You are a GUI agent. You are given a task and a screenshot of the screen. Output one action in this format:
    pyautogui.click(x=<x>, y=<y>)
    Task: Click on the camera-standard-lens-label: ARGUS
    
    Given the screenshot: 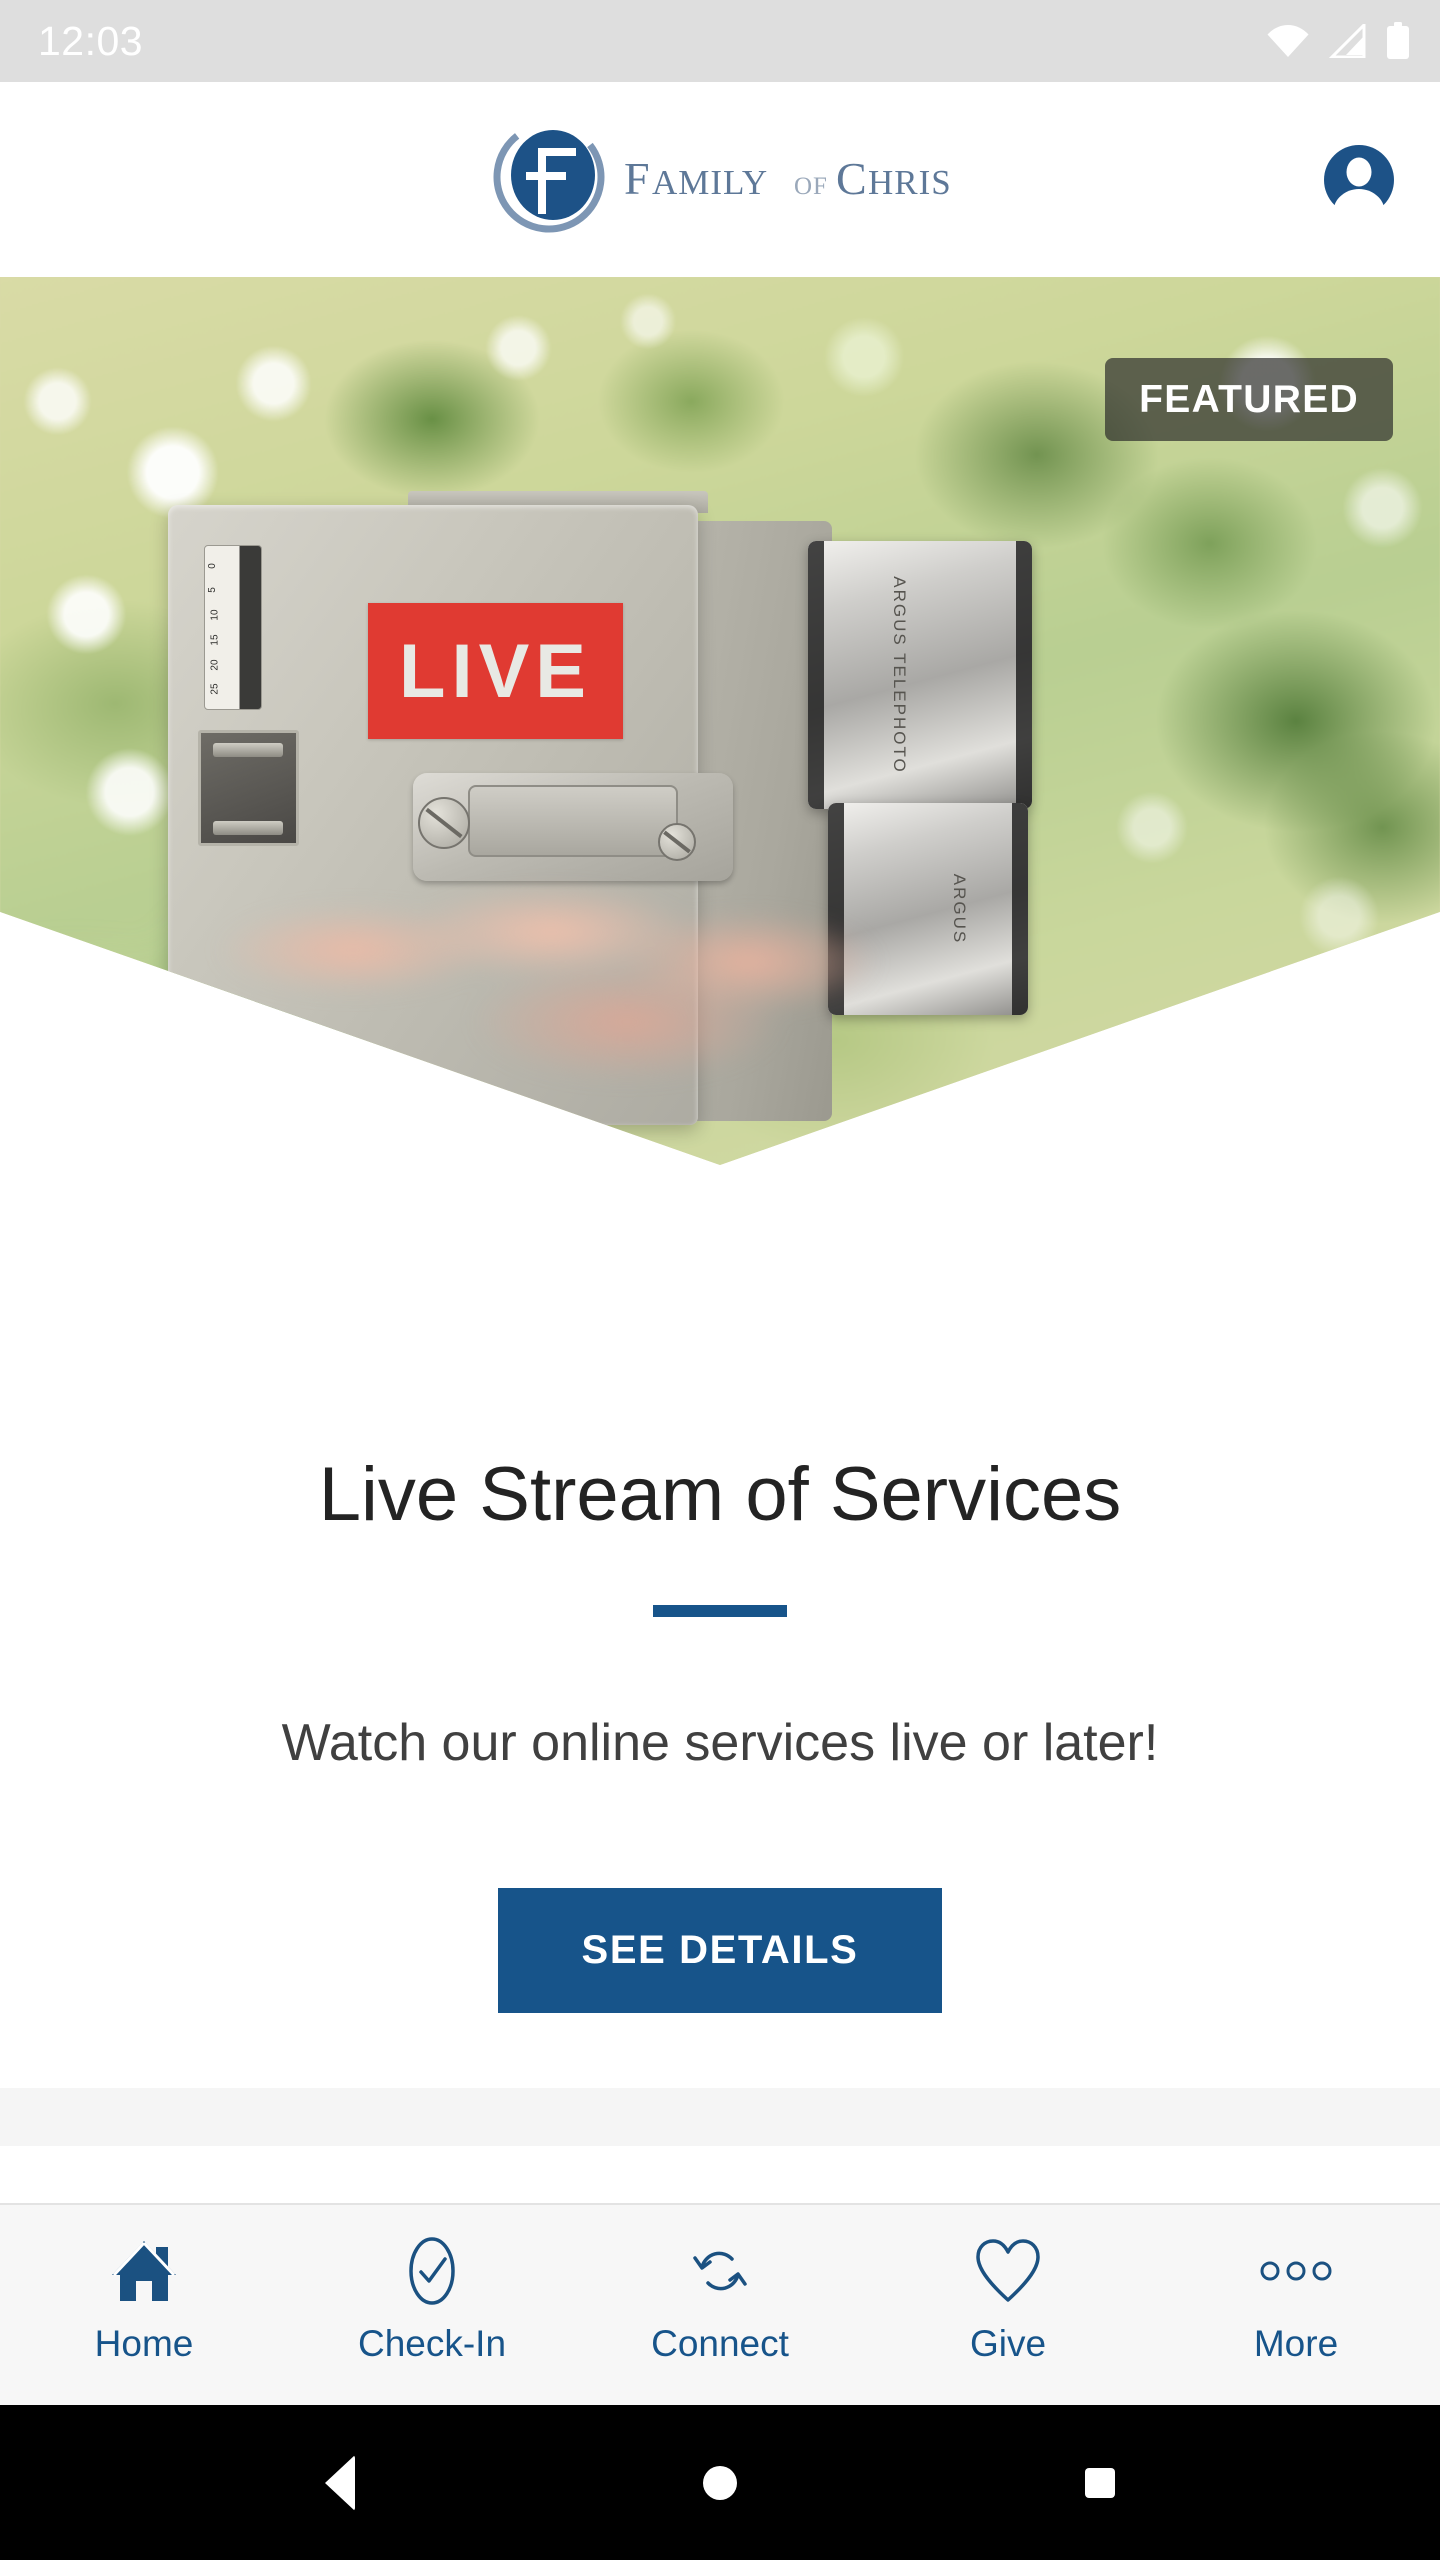 What is the action you would take?
    pyautogui.click(x=959, y=909)
    